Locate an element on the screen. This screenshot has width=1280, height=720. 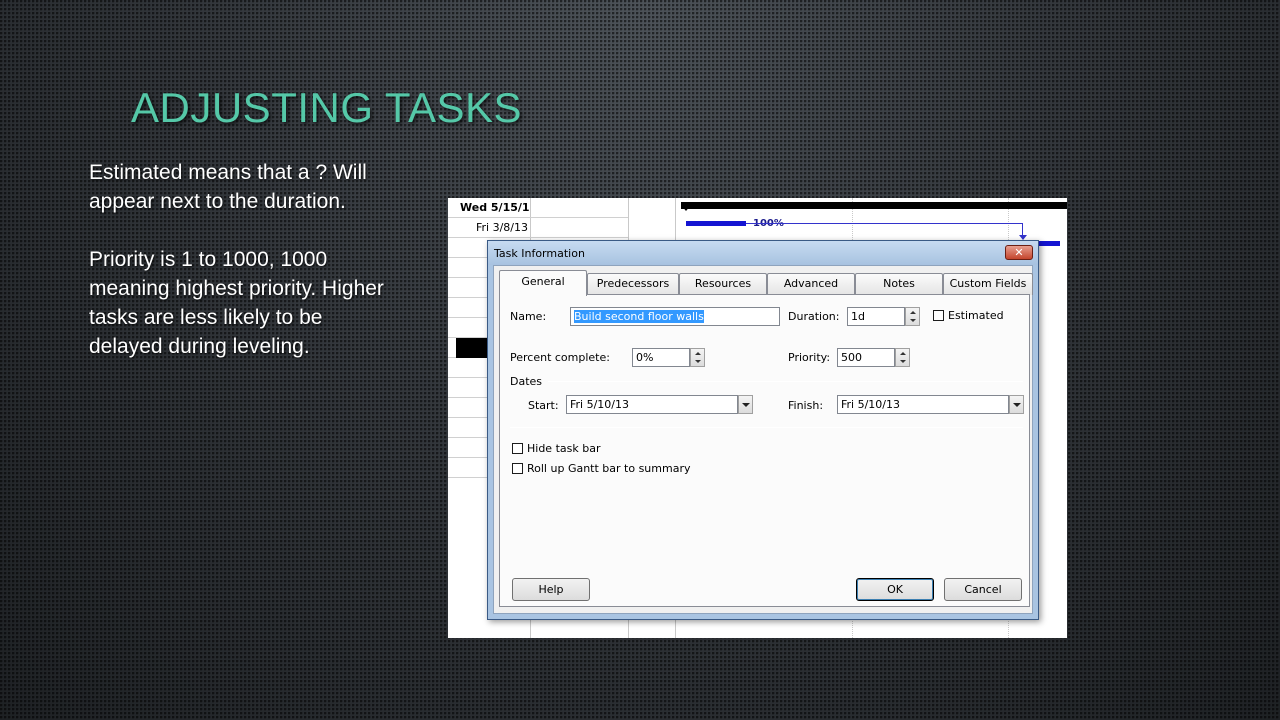
dialog-title: Task Information is located at coordinates (539, 253).